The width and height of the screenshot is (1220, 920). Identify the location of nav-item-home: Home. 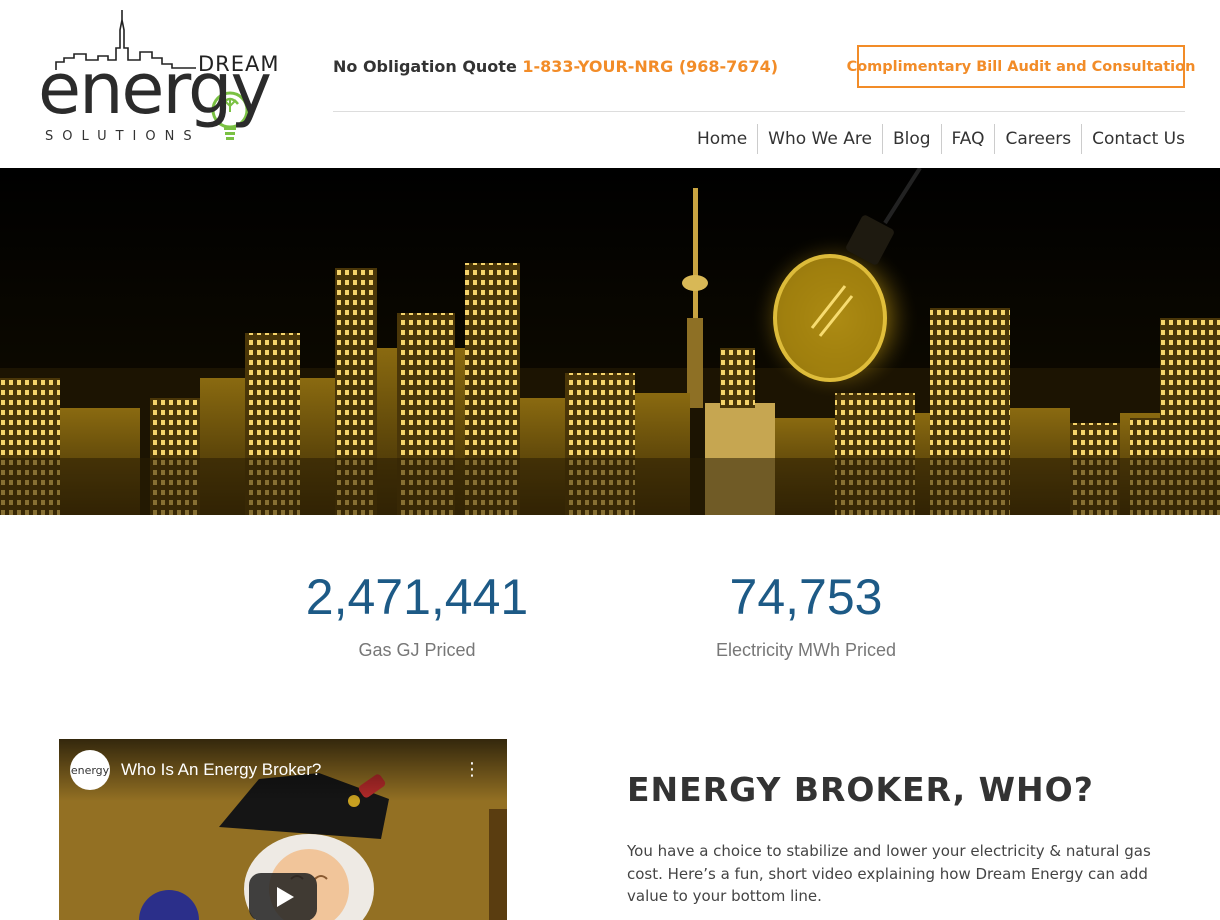
(722, 139).